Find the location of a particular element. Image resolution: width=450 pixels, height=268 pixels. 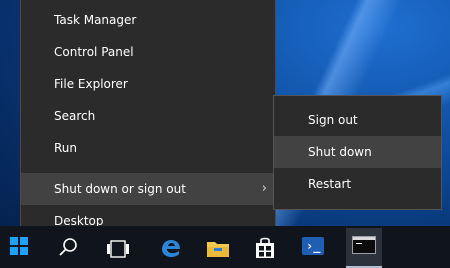

menu-item-shut-down-or-sign-out: Shut down or sign out › is located at coordinates (148, 189).